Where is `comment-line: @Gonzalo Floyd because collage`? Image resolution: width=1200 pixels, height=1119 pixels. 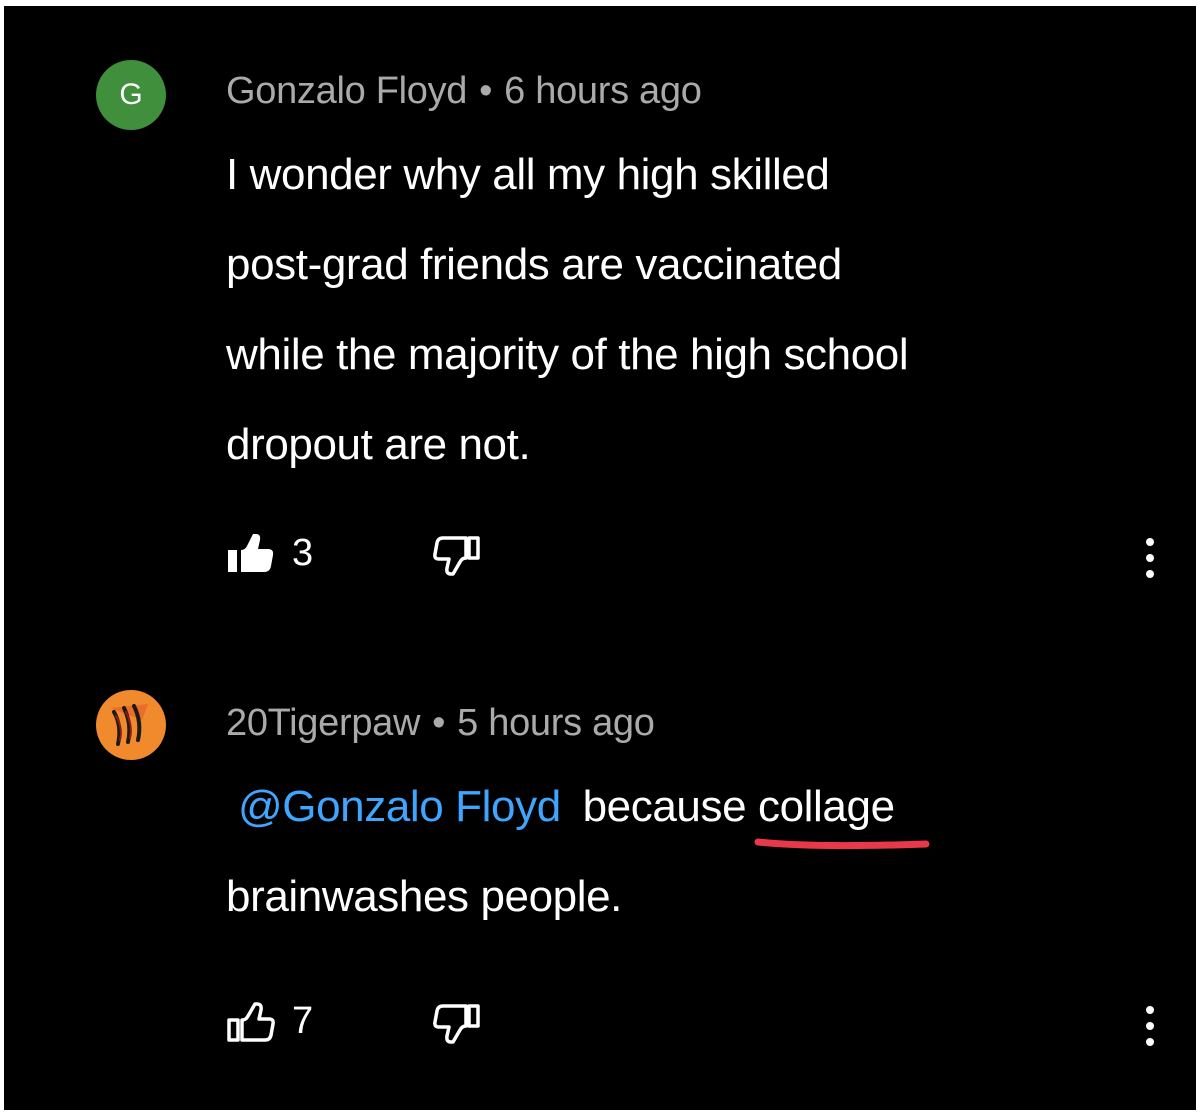 comment-line: @Gonzalo Floyd because collage is located at coordinates (691, 807).